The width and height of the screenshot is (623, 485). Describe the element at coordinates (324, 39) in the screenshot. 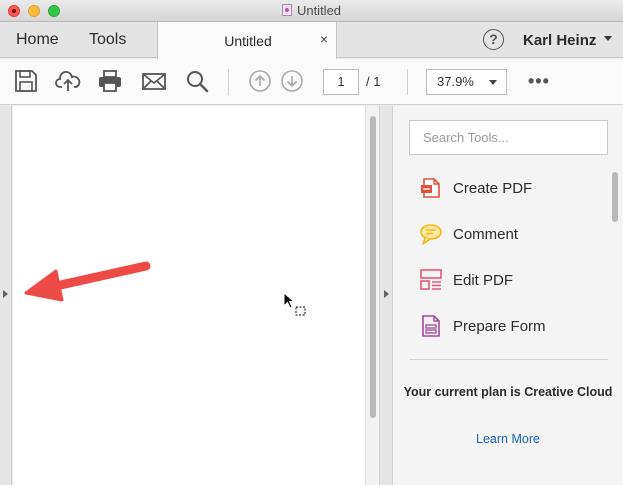

I see `close-icon: ×` at that location.